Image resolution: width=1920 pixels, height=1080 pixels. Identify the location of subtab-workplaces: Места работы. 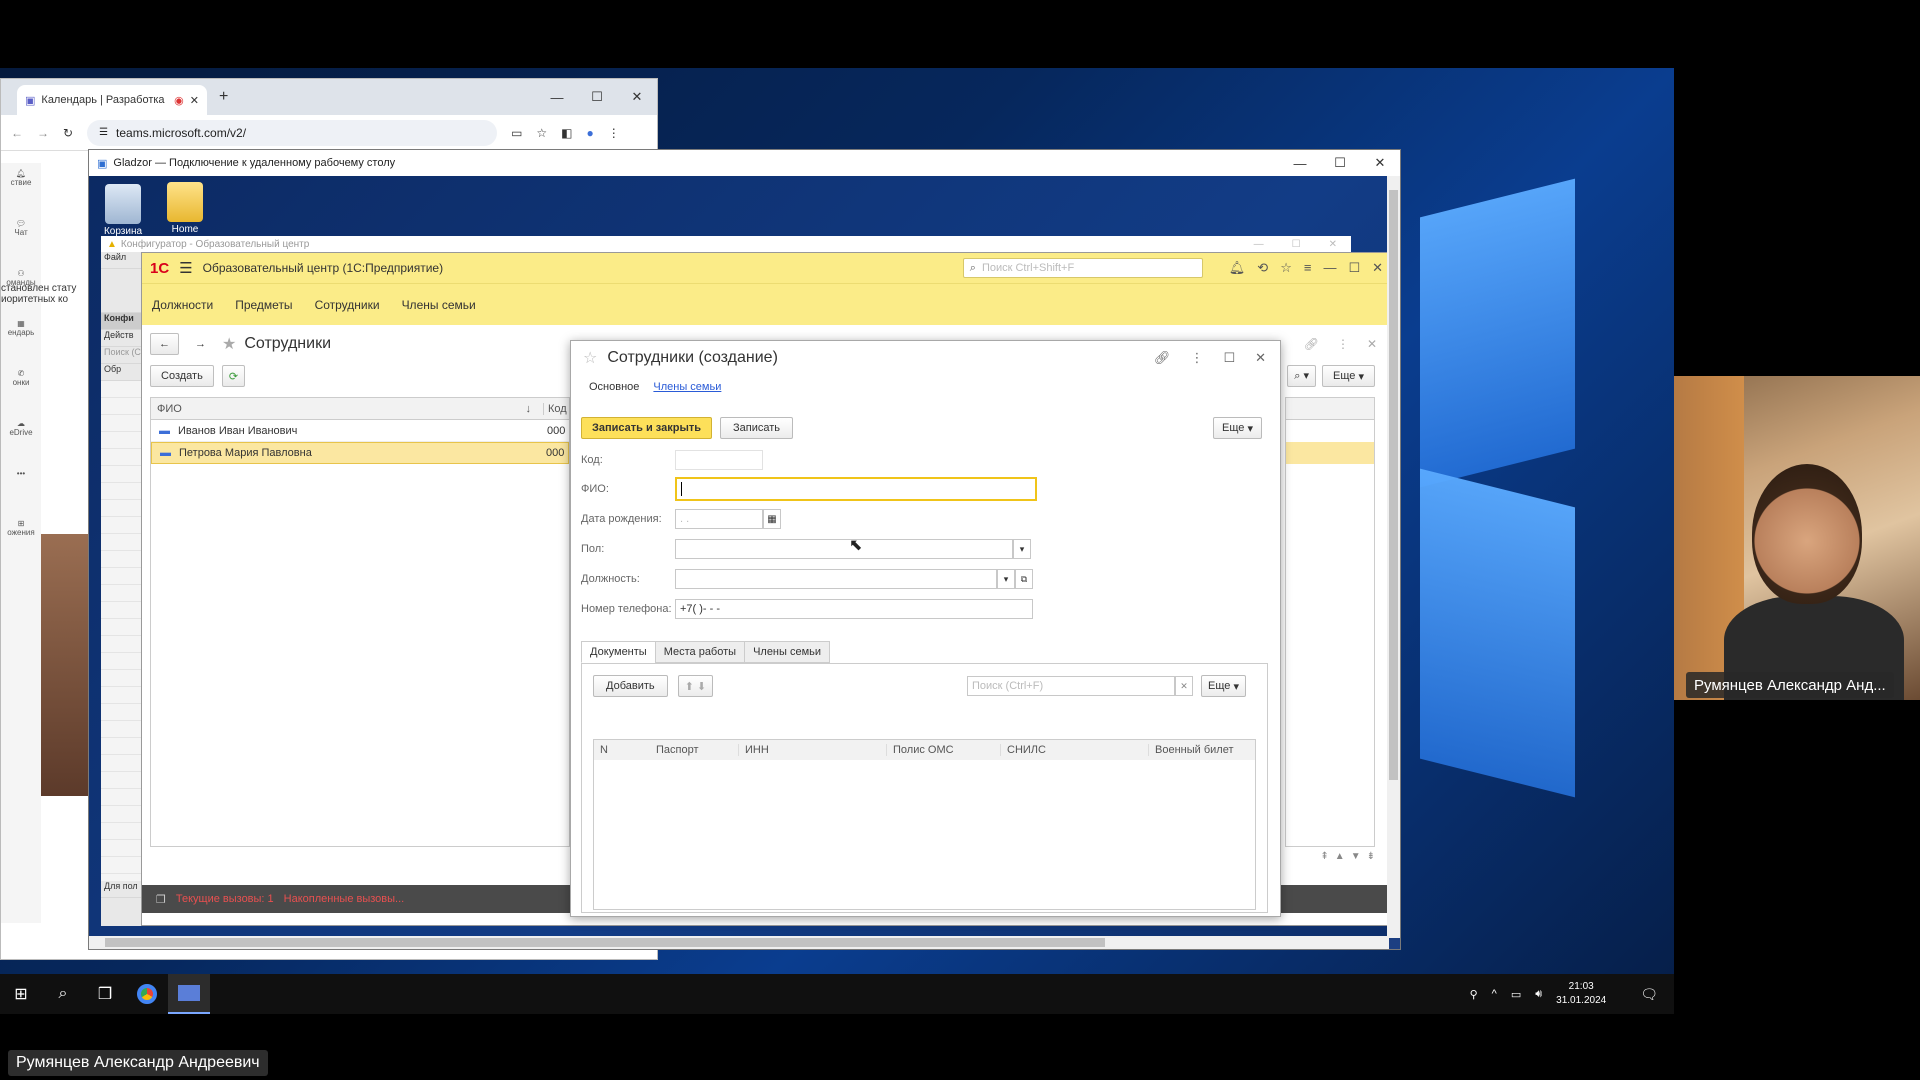
(700, 652).